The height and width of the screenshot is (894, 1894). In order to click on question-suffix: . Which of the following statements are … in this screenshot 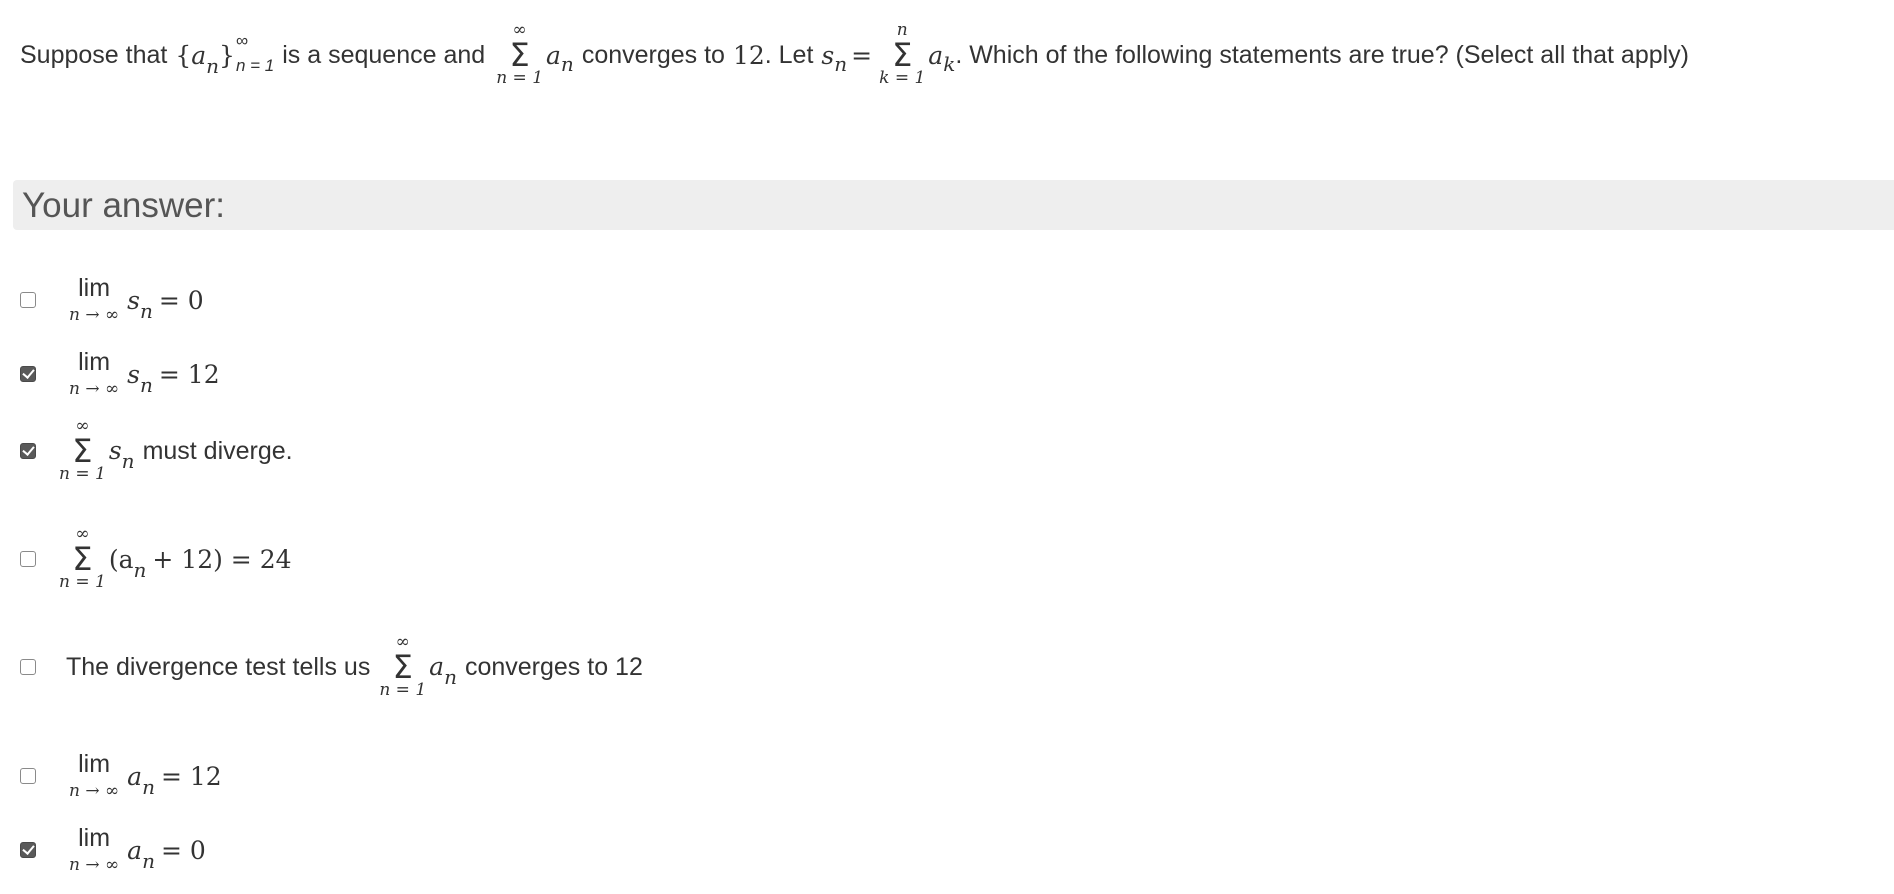, I will do `click(1322, 54)`.